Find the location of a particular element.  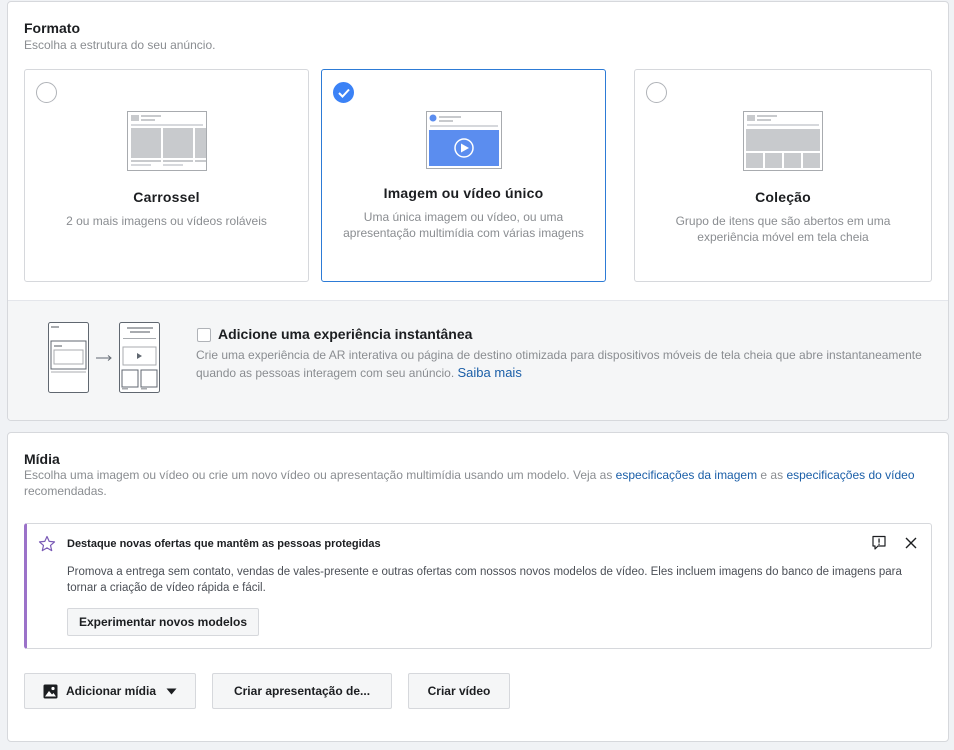

video-specs-link: especificações do vídeo is located at coordinates (850, 475).